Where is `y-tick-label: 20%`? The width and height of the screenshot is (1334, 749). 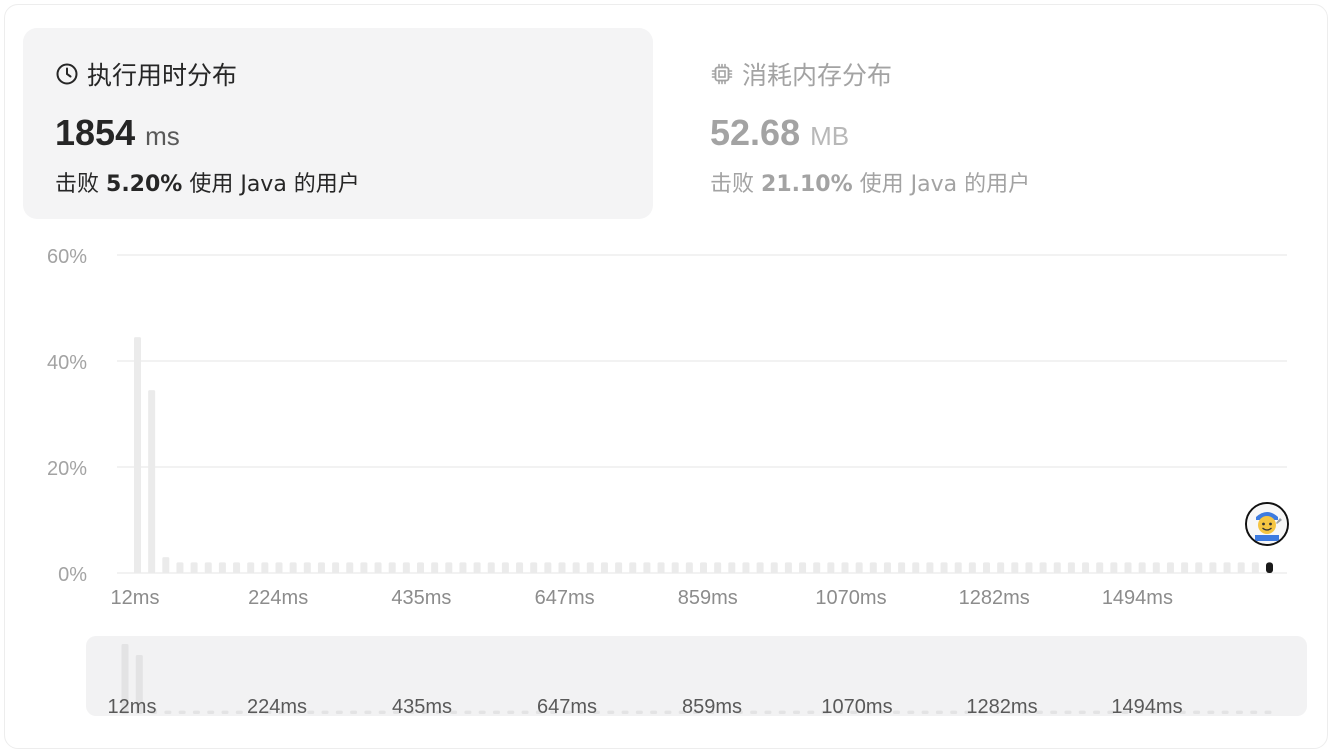 y-tick-label: 20% is located at coordinates (67, 469).